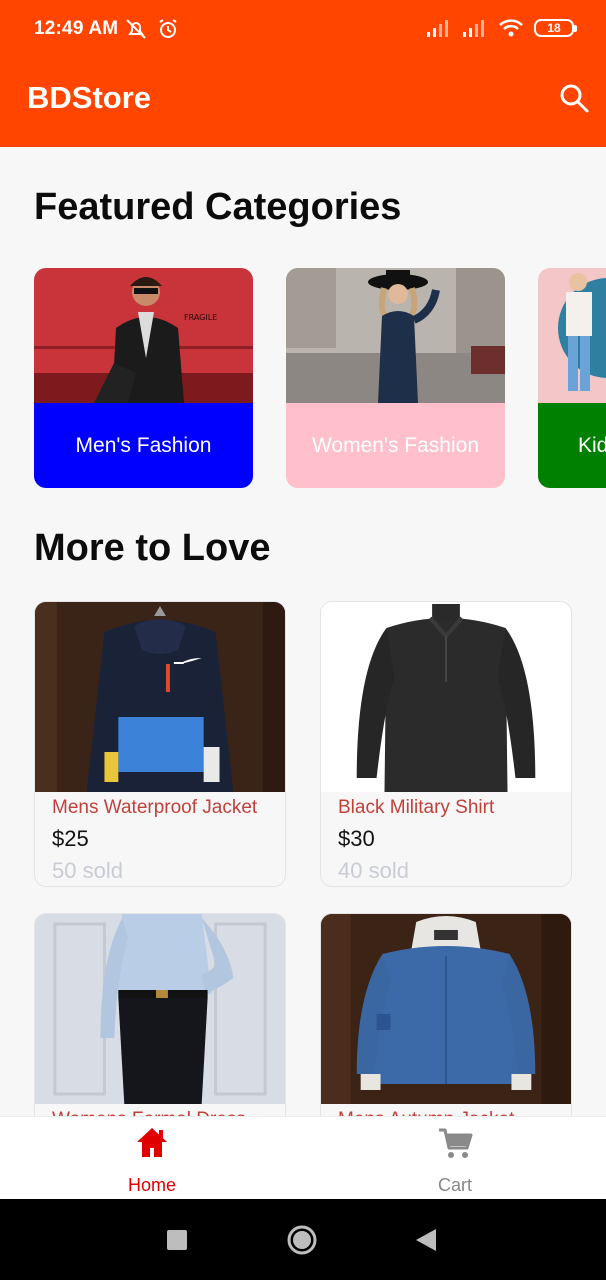 The image size is (606, 1280). I want to click on wifi-icon, so click(511, 28).